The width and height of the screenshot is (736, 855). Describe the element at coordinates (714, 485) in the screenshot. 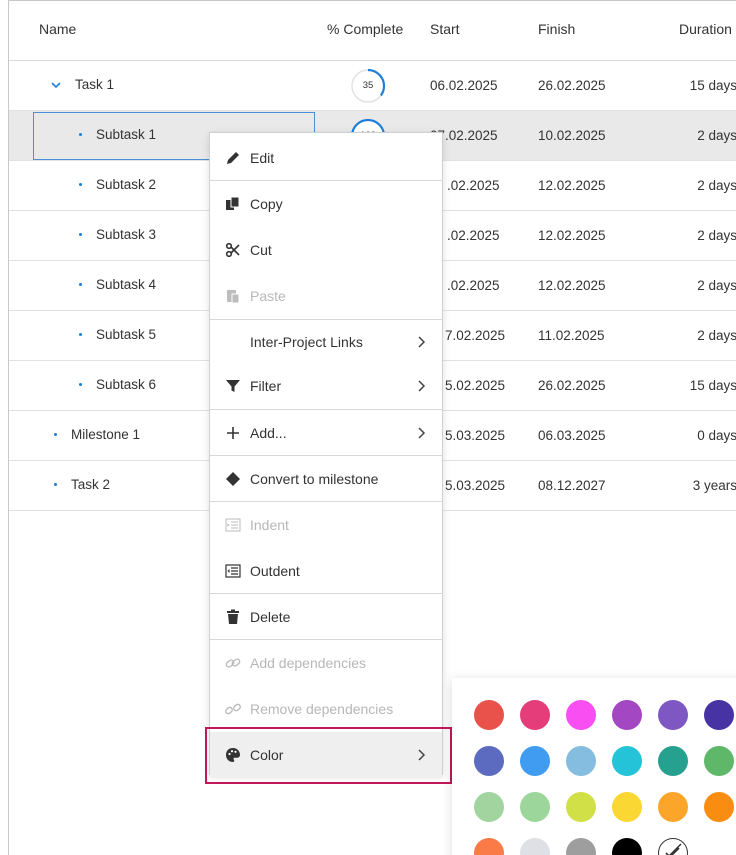

I see `row-duration: 3 years` at that location.